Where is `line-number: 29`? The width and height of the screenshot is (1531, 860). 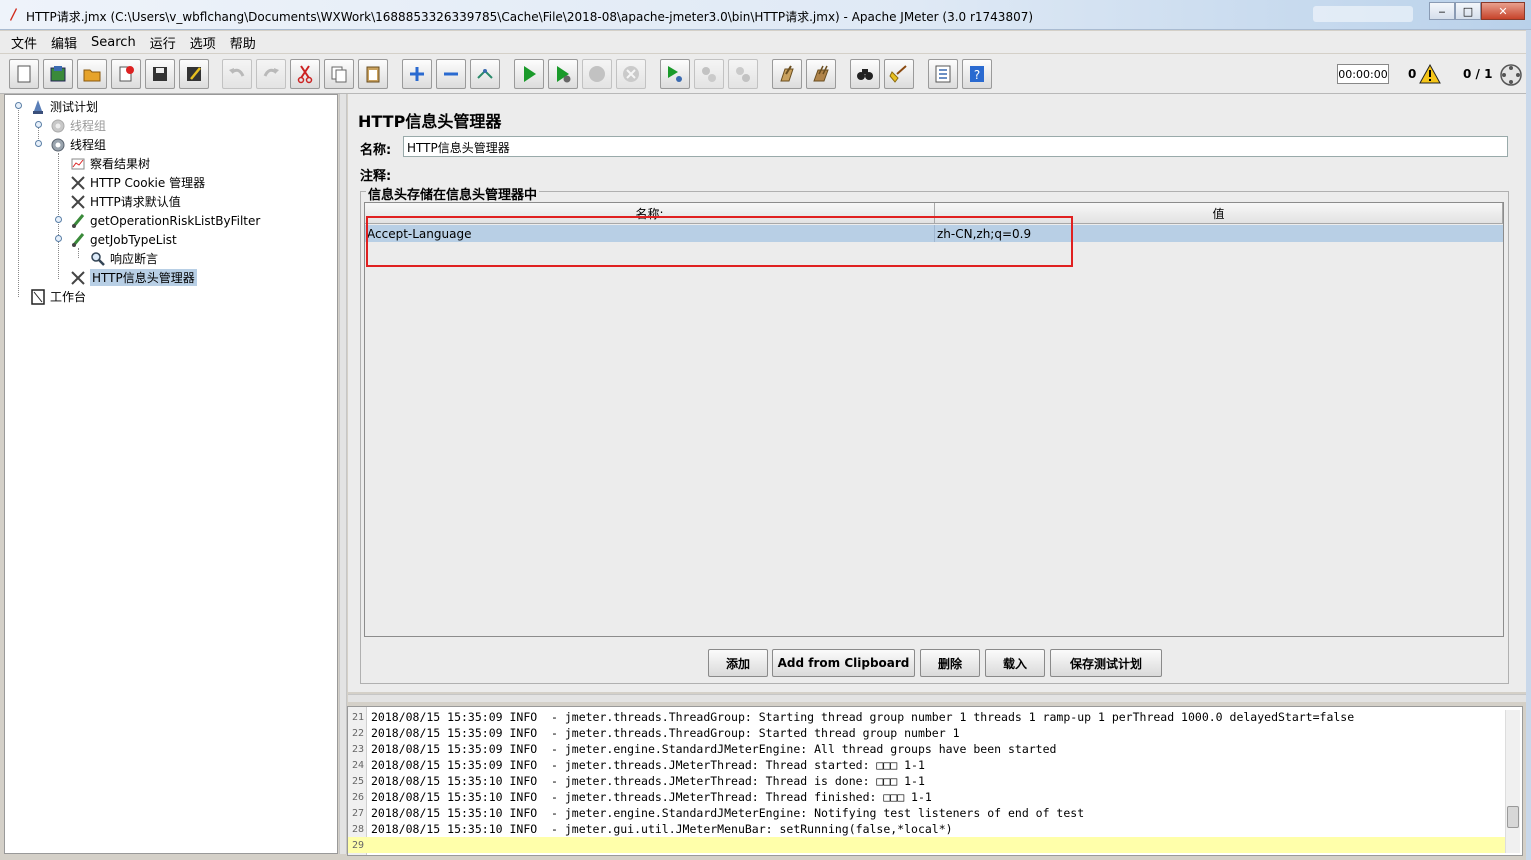
line-number: 29 is located at coordinates (357, 845).